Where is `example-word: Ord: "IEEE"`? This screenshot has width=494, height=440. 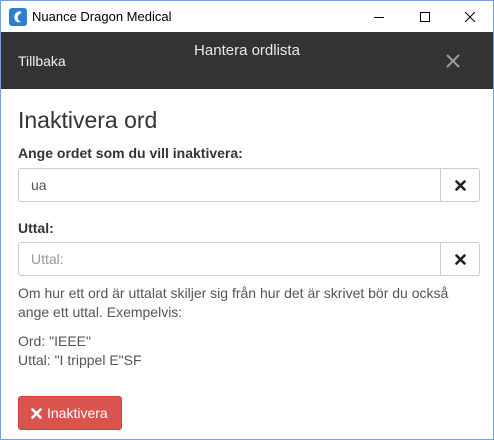 example-word: Ord: "IEEE" is located at coordinates (54, 341).